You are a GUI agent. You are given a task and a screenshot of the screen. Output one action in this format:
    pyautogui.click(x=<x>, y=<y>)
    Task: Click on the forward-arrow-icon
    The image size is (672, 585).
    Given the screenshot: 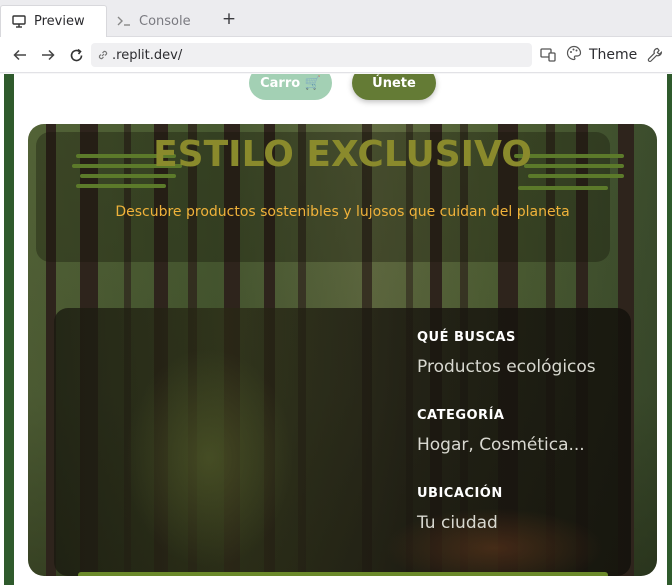 What is the action you would take?
    pyautogui.click(x=48, y=55)
    